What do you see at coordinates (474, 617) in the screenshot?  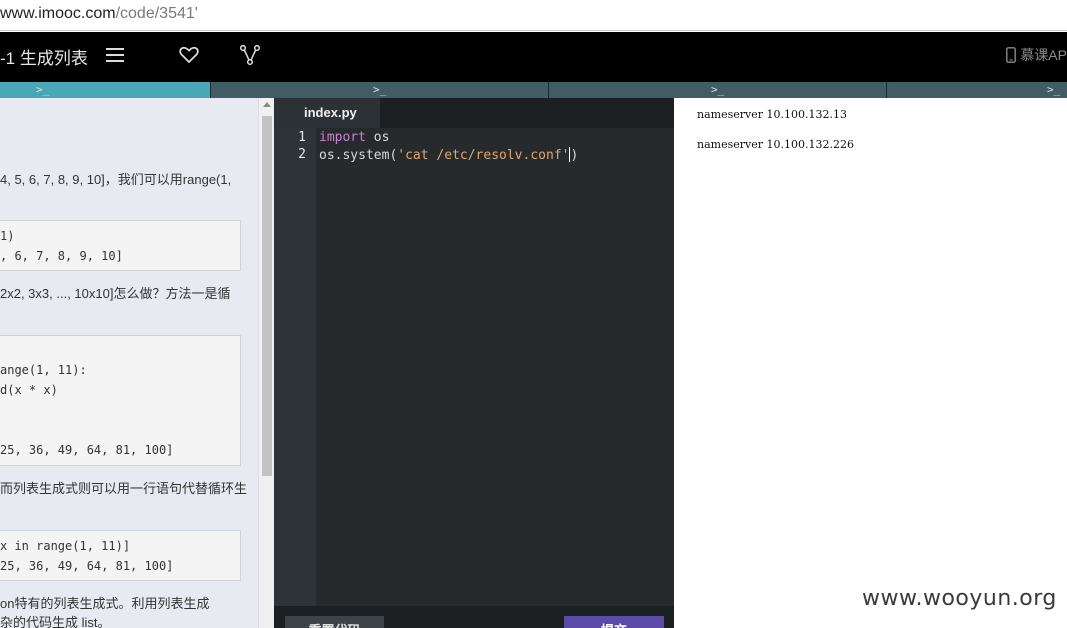 I see `editor-footer: 重置代码 提交` at bounding box center [474, 617].